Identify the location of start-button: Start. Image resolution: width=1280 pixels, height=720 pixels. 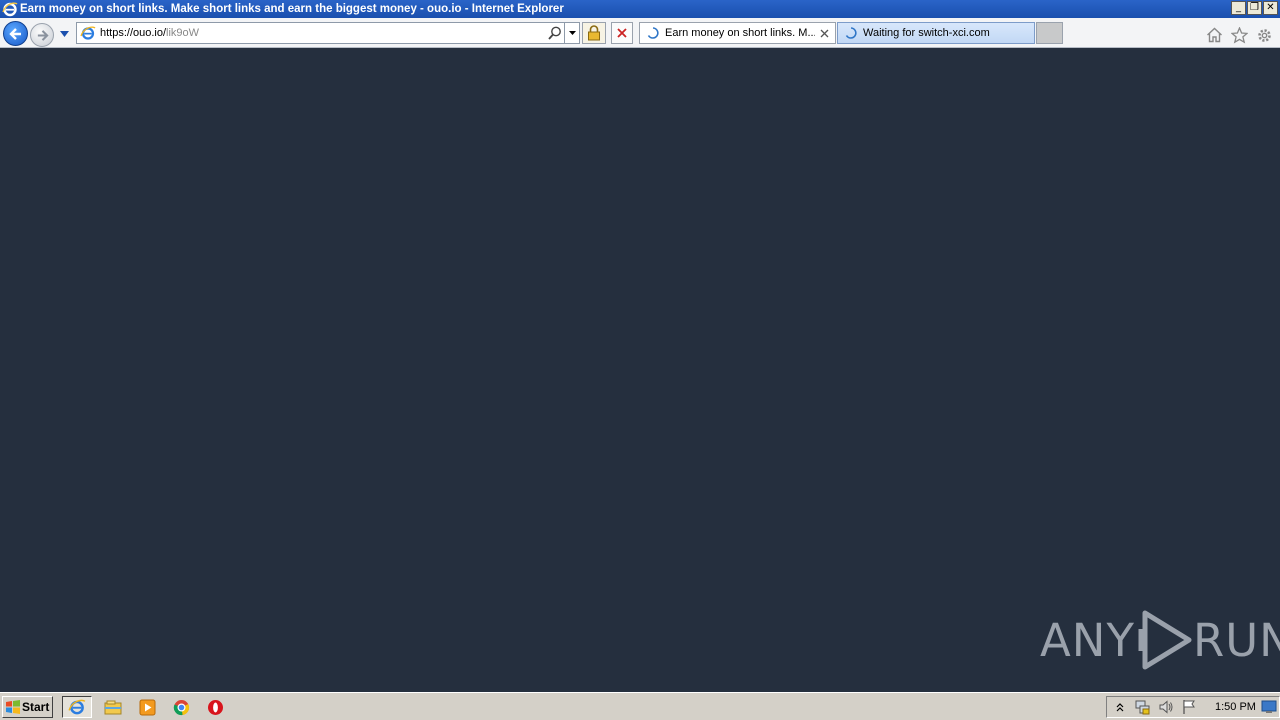
(27, 707).